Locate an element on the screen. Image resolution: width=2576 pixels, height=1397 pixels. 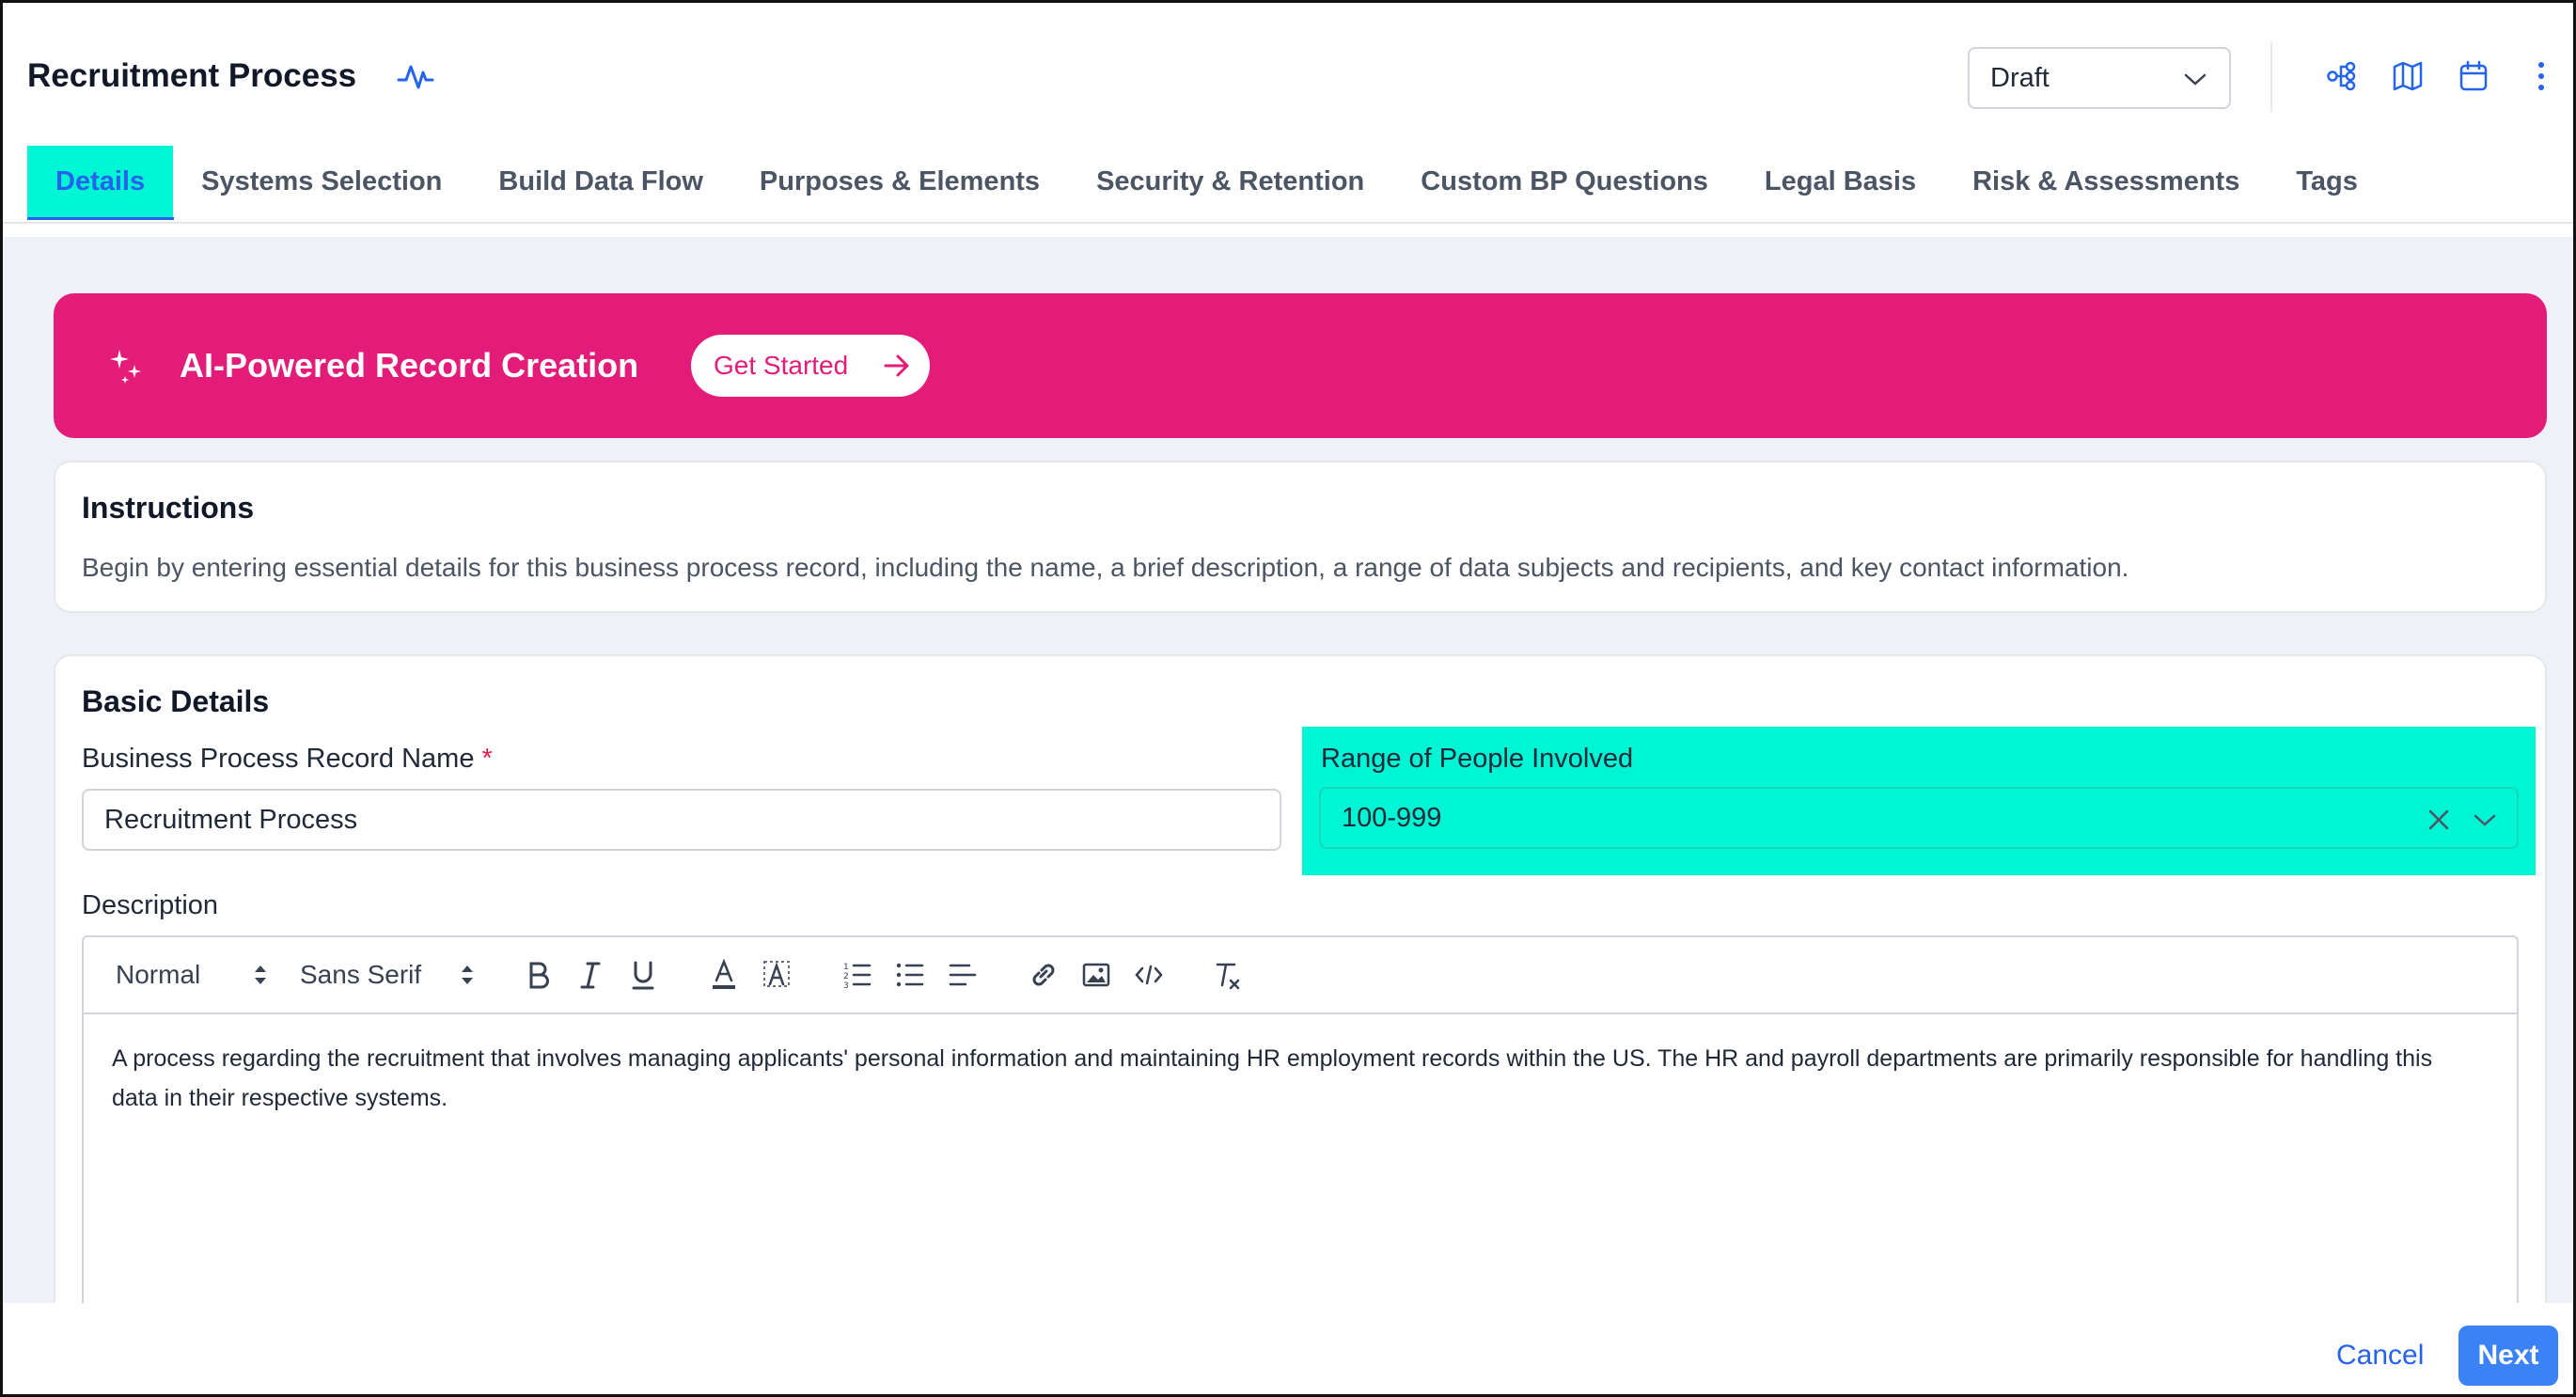
underline-icon is located at coordinates (643, 975).